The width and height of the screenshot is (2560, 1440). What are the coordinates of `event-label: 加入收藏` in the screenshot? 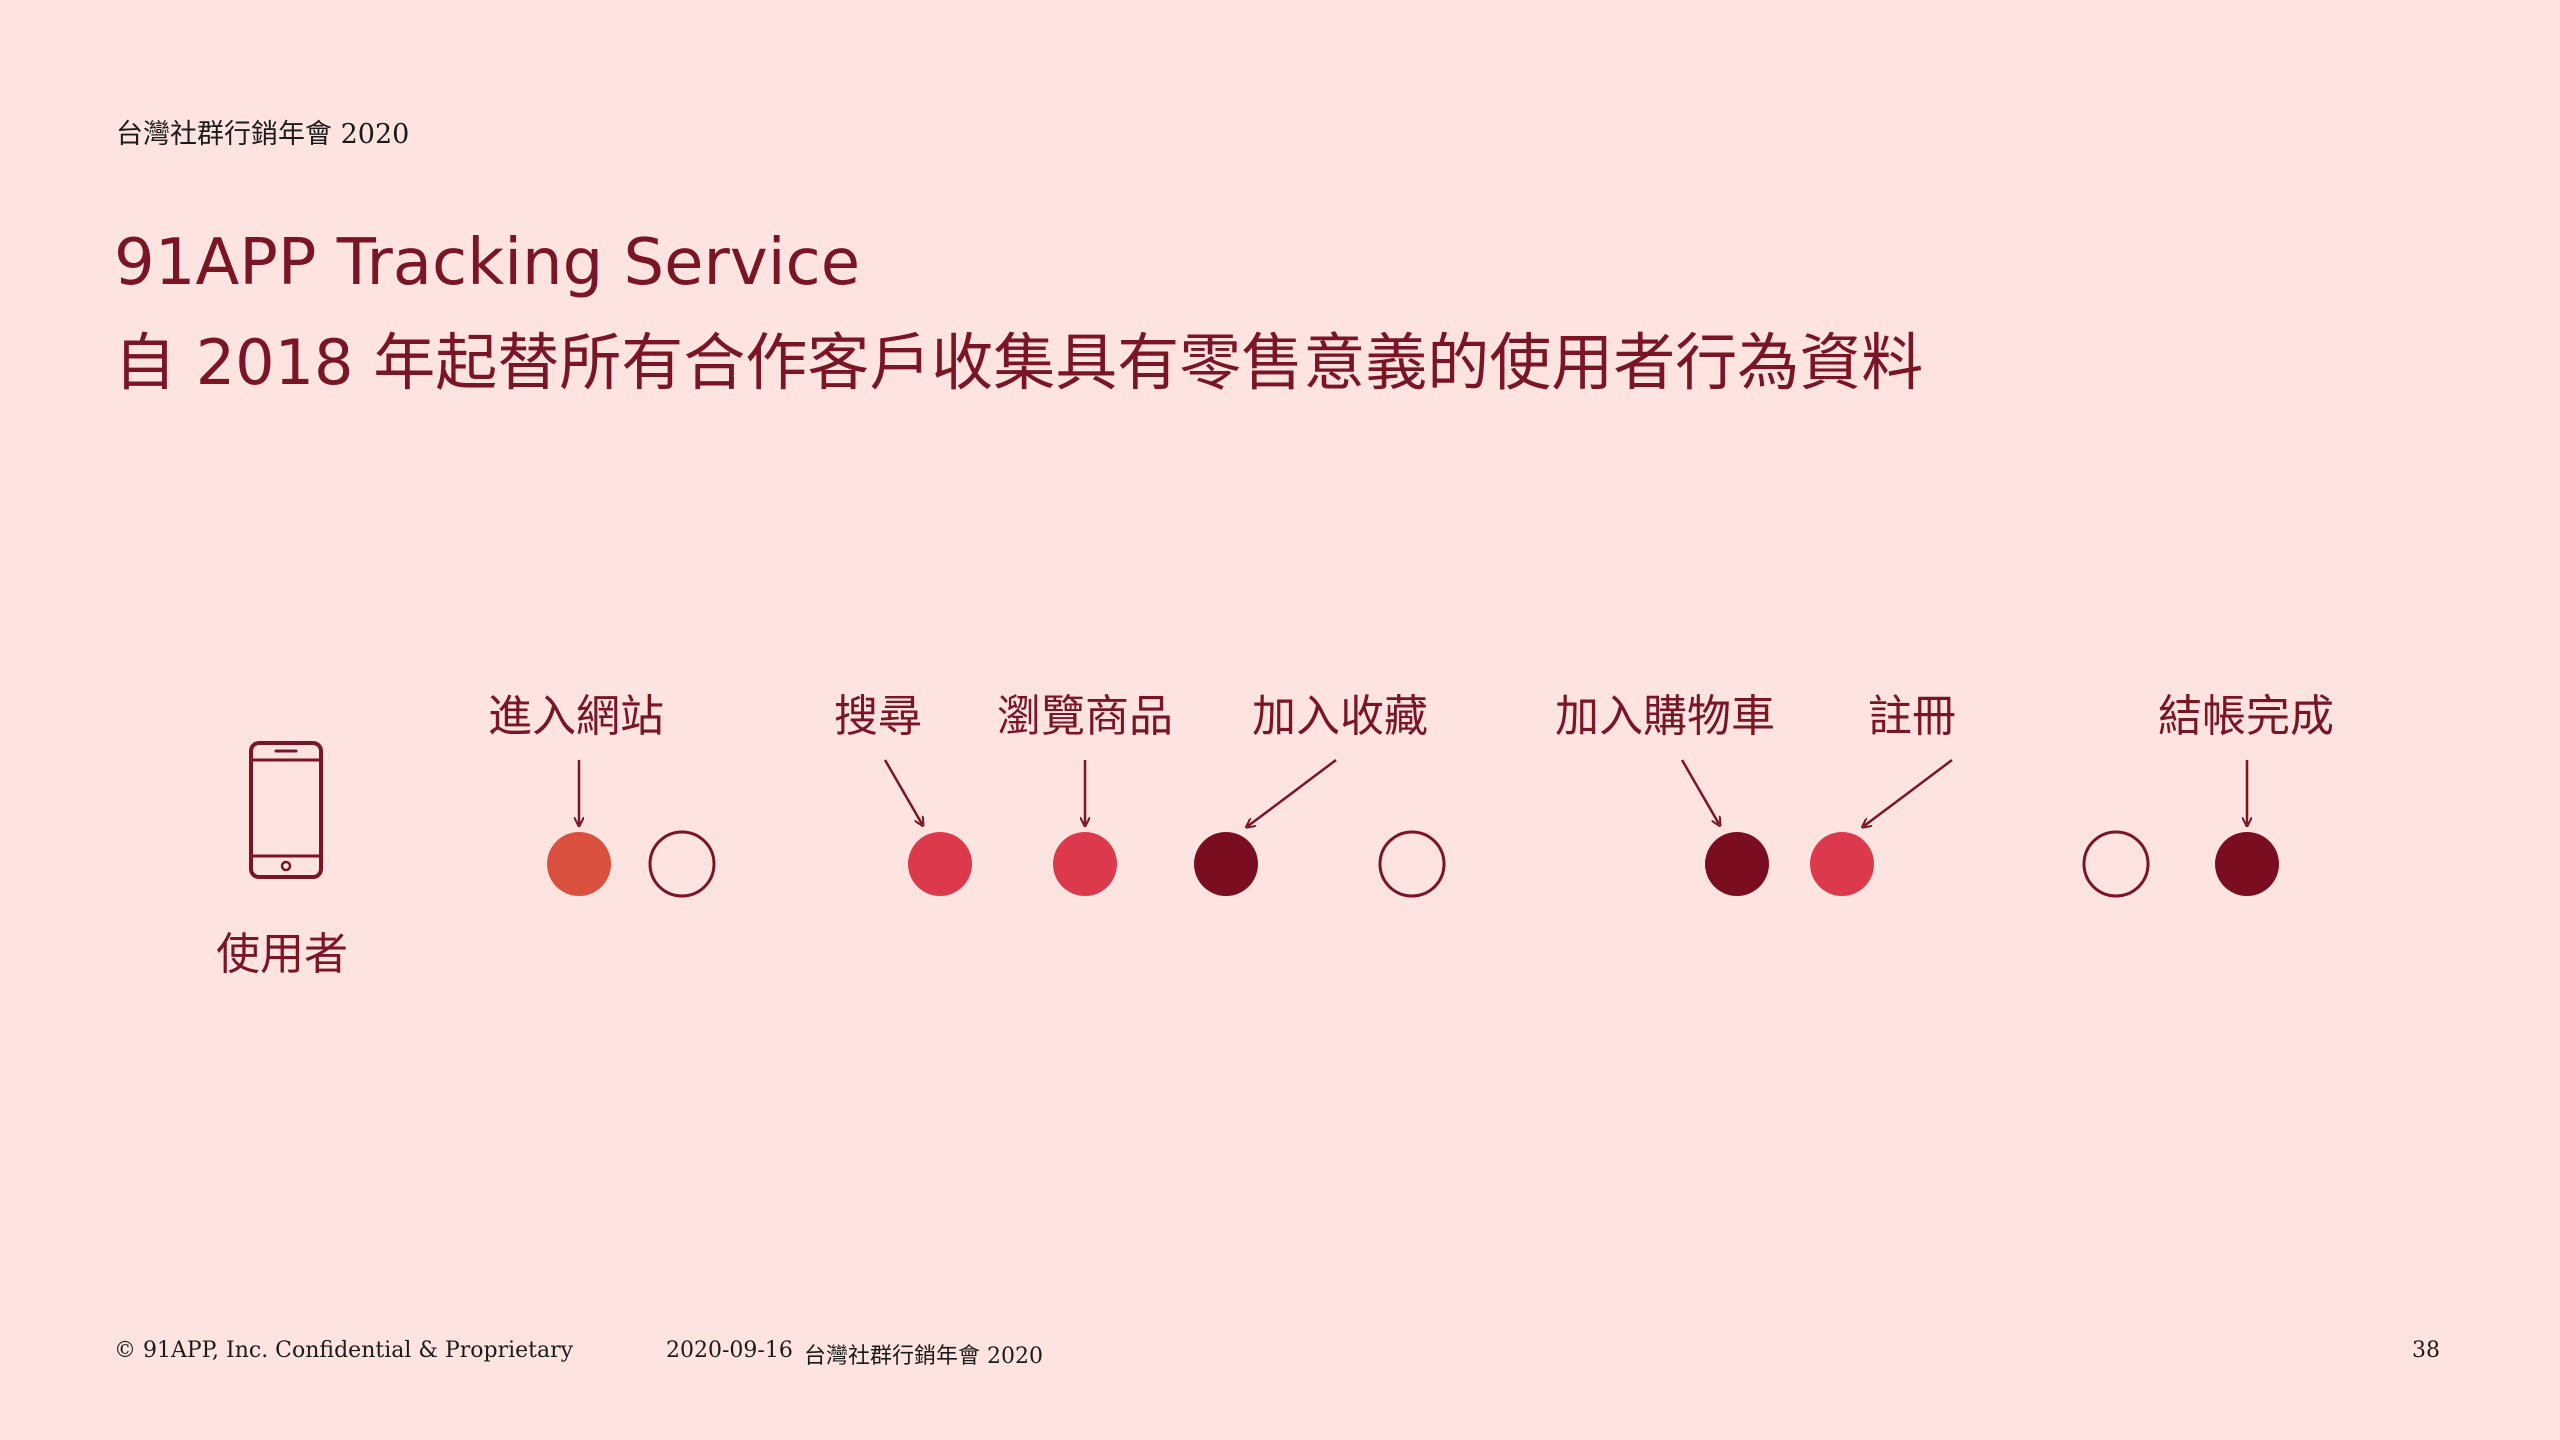 It's located at (1340, 716).